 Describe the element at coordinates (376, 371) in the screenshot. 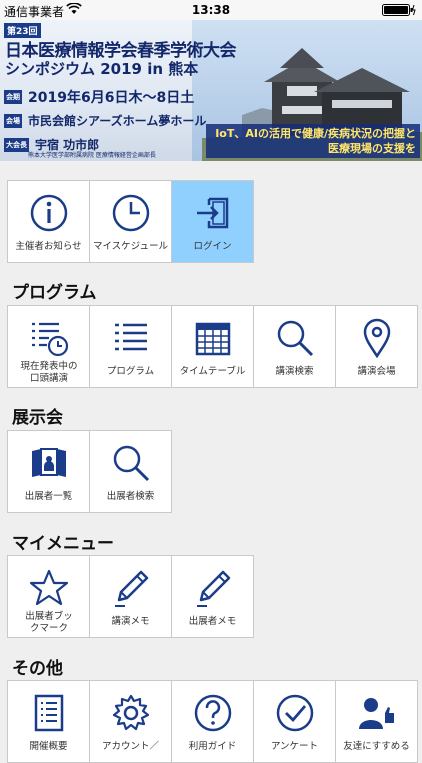

I see `tile-label: 講演会場` at that location.